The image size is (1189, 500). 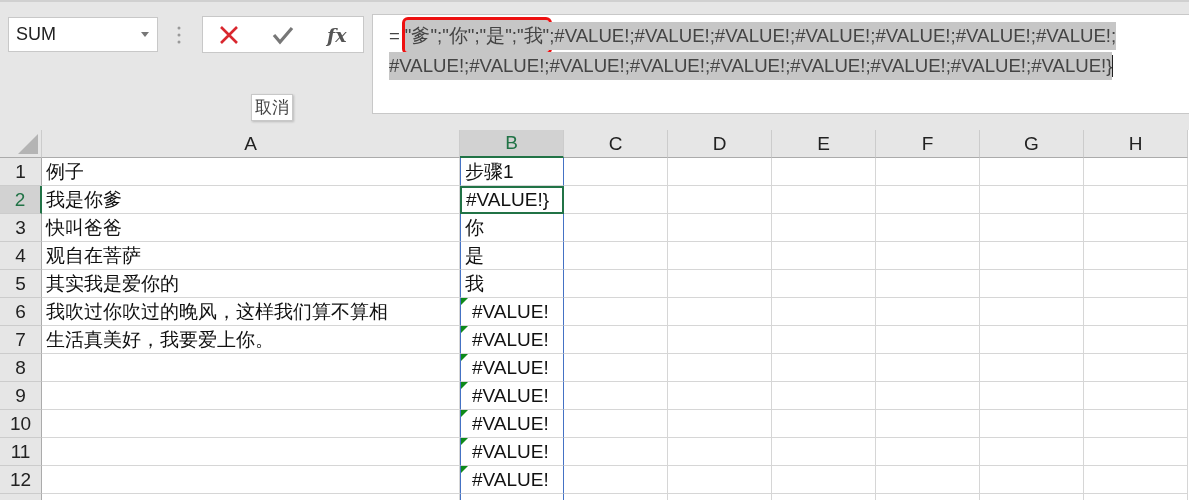 I want to click on table-cell: 例子, so click(x=251, y=172).